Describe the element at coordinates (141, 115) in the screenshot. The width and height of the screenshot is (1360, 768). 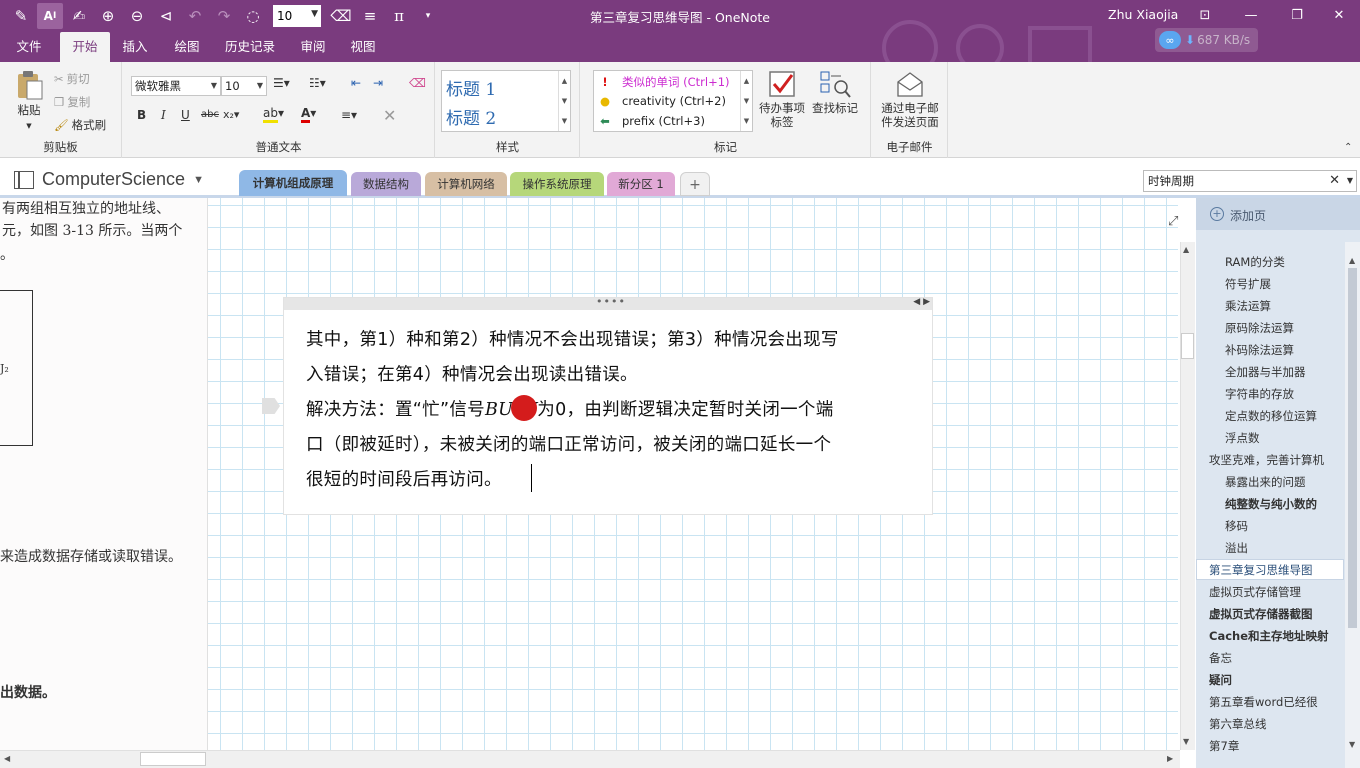
I see `bold-button: B` at that location.